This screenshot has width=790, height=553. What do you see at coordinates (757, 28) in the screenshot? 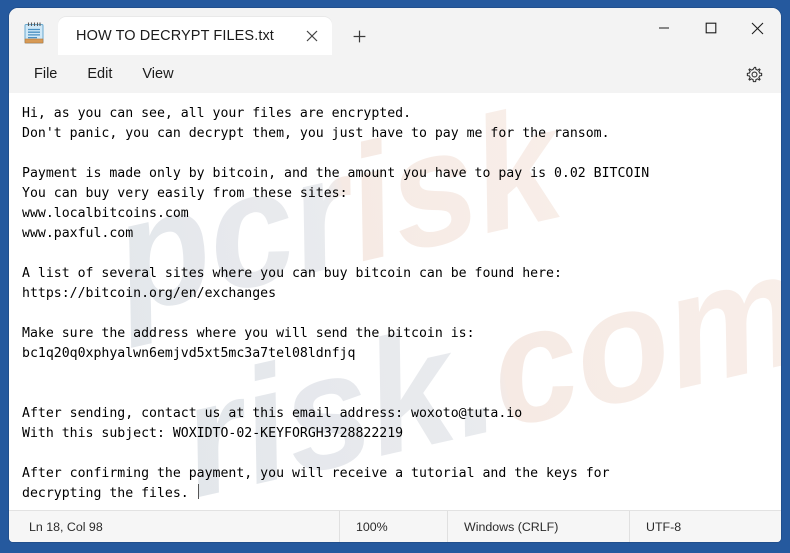
I see `close-button` at bounding box center [757, 28].